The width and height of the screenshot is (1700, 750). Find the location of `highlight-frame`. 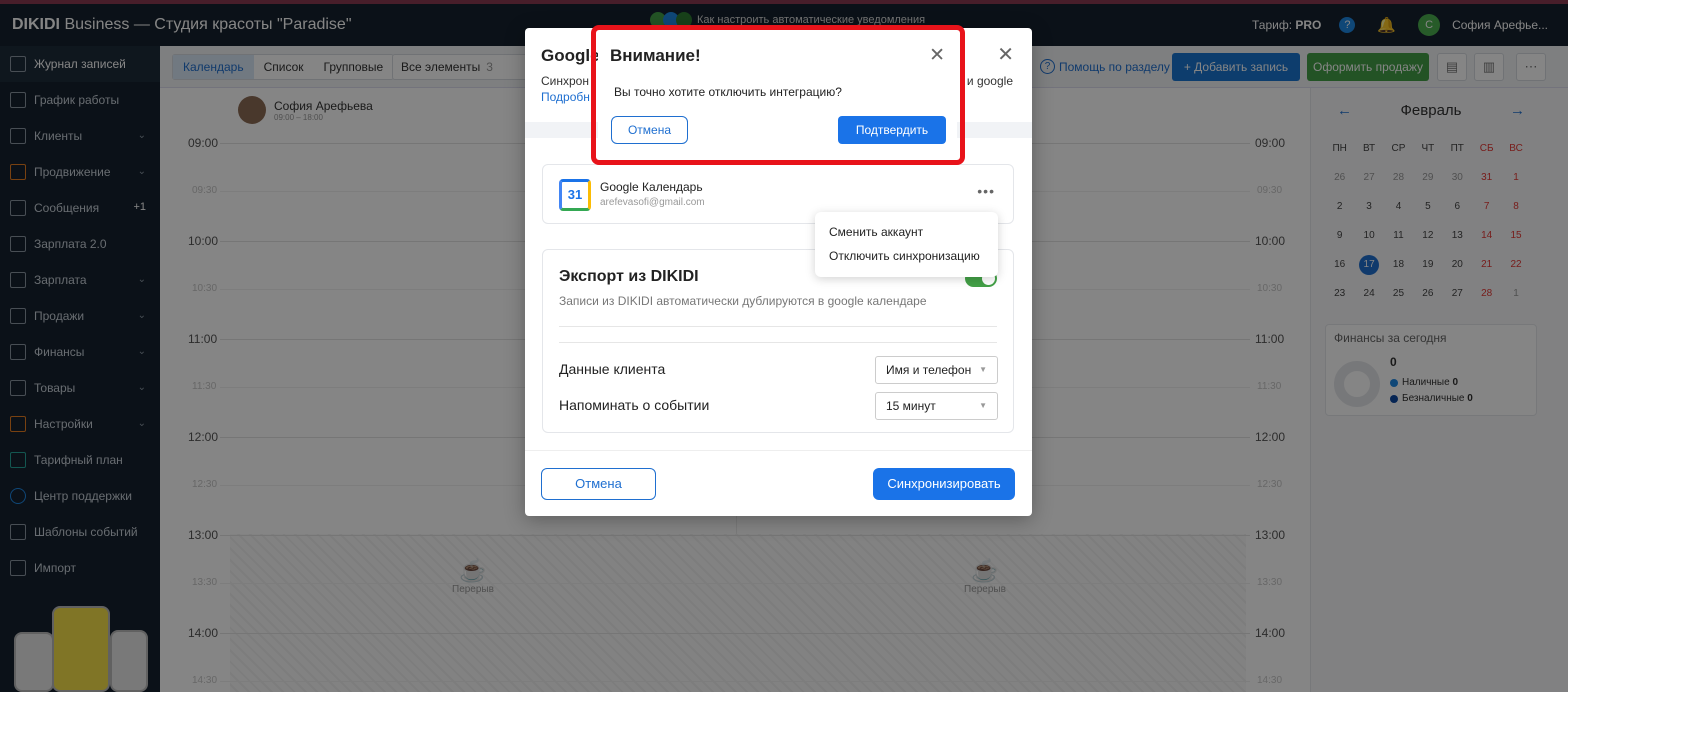

highlight-frame is located at coordinates (778, 95).